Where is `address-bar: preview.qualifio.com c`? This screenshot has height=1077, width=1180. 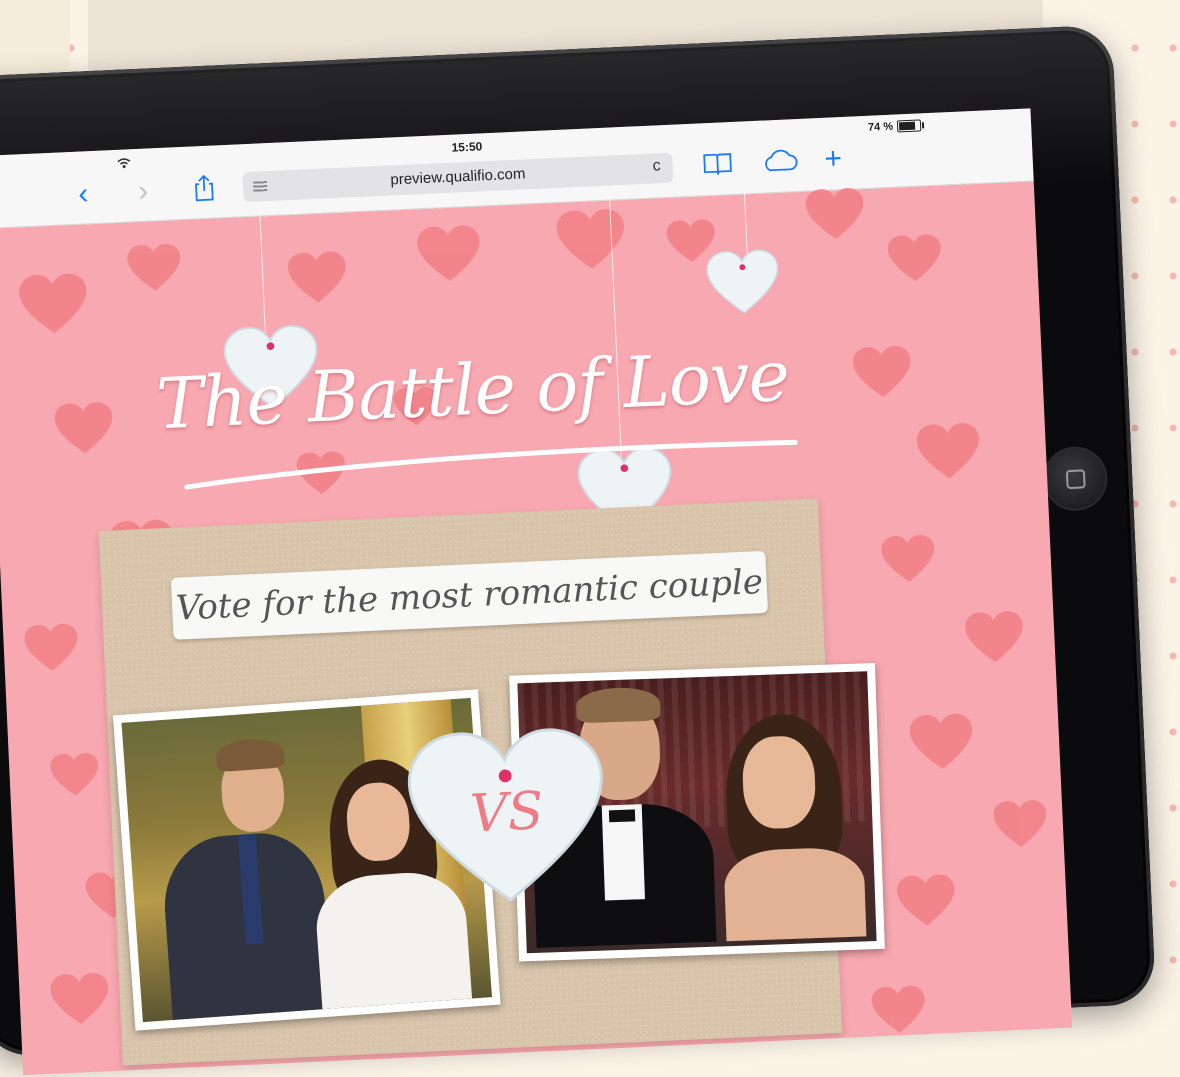
address-bar: preview.qualifio.com c is located at coordinates (458, 177).